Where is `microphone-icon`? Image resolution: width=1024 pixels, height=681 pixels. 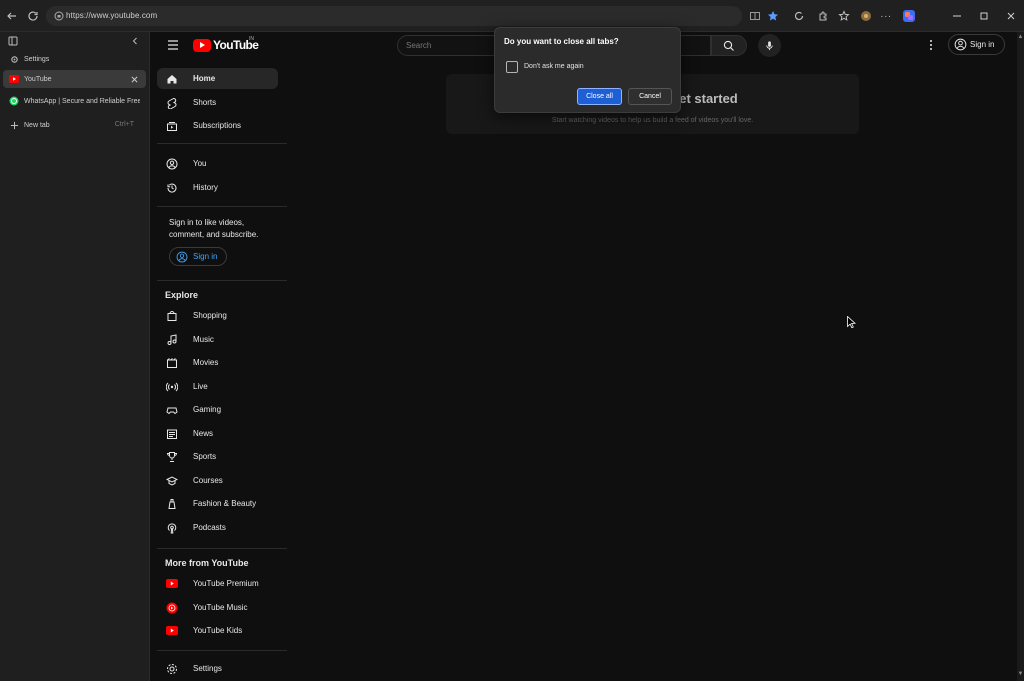
microphone-icon is located at coordinates (769, 46).